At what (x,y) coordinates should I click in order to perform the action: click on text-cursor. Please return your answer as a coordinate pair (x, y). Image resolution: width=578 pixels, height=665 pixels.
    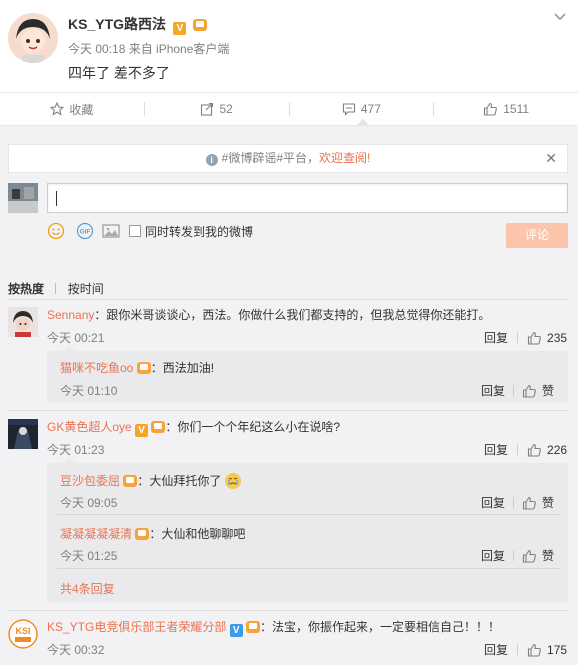
    Looking at the image, I should click on (56, 198).